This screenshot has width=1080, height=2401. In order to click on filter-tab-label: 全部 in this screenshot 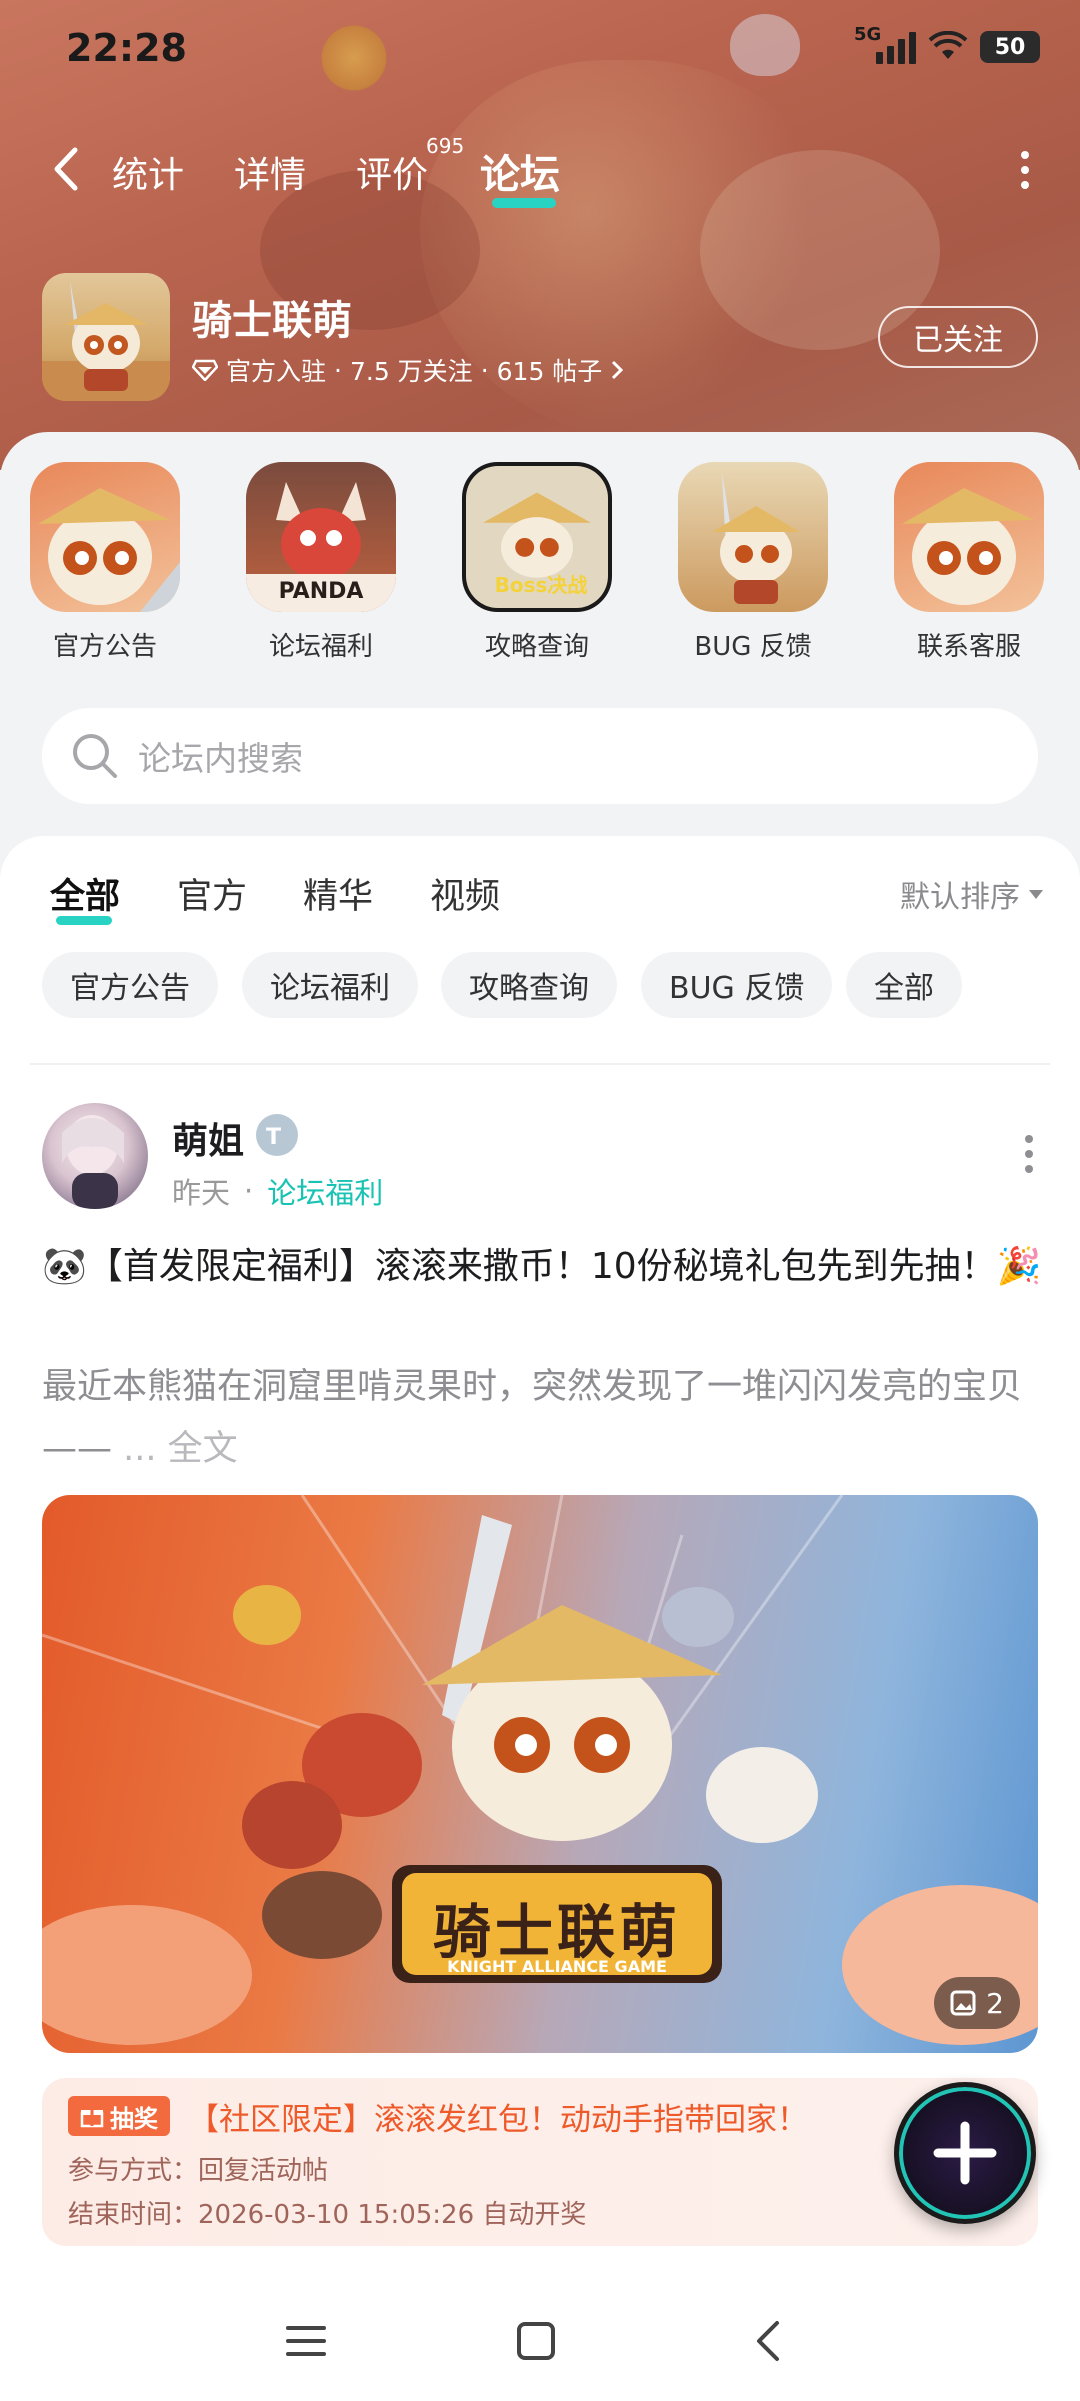, I will do `click(85, 897)`.